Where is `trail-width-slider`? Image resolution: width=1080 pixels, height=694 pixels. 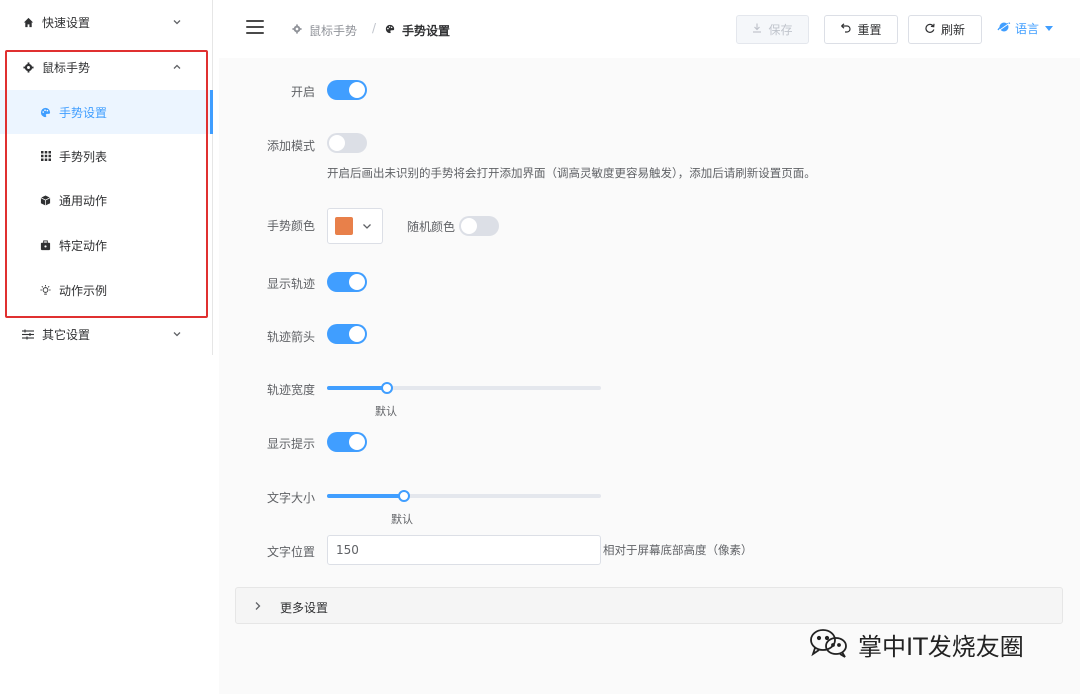 trail-width-slider is located at coordinates (464, 388).